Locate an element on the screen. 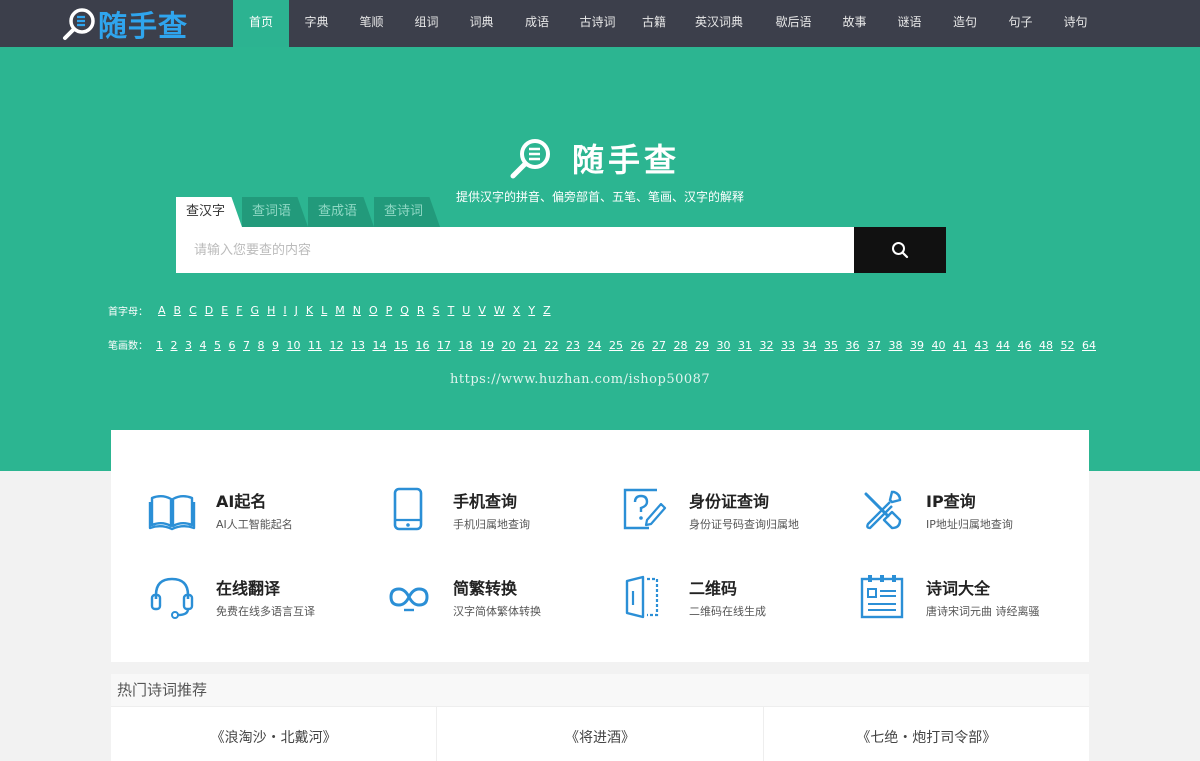 This screenshot has height=761, width=1200. stroke-count-link: 40 is located at coordinates (939, 345).